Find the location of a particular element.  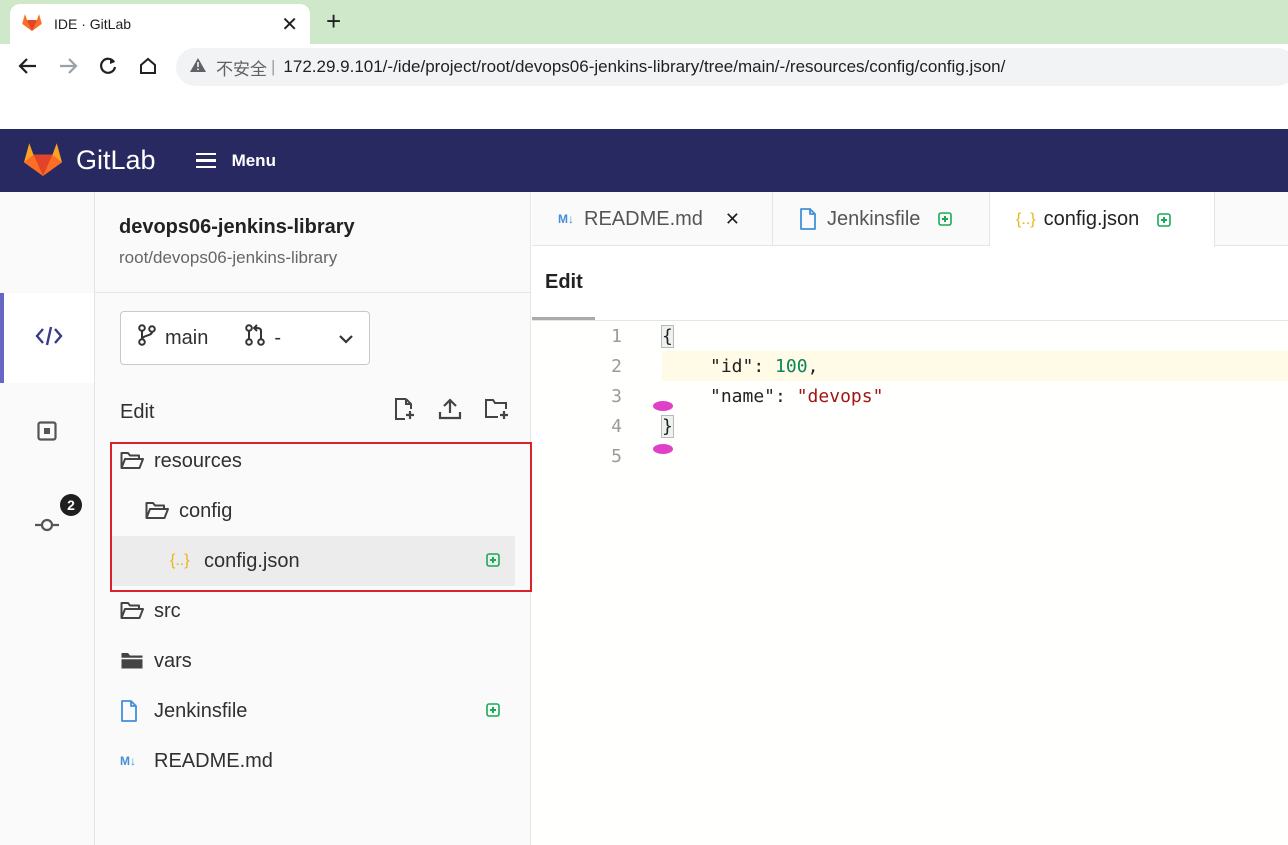

branch-icon is located at coordinates (147, 338).